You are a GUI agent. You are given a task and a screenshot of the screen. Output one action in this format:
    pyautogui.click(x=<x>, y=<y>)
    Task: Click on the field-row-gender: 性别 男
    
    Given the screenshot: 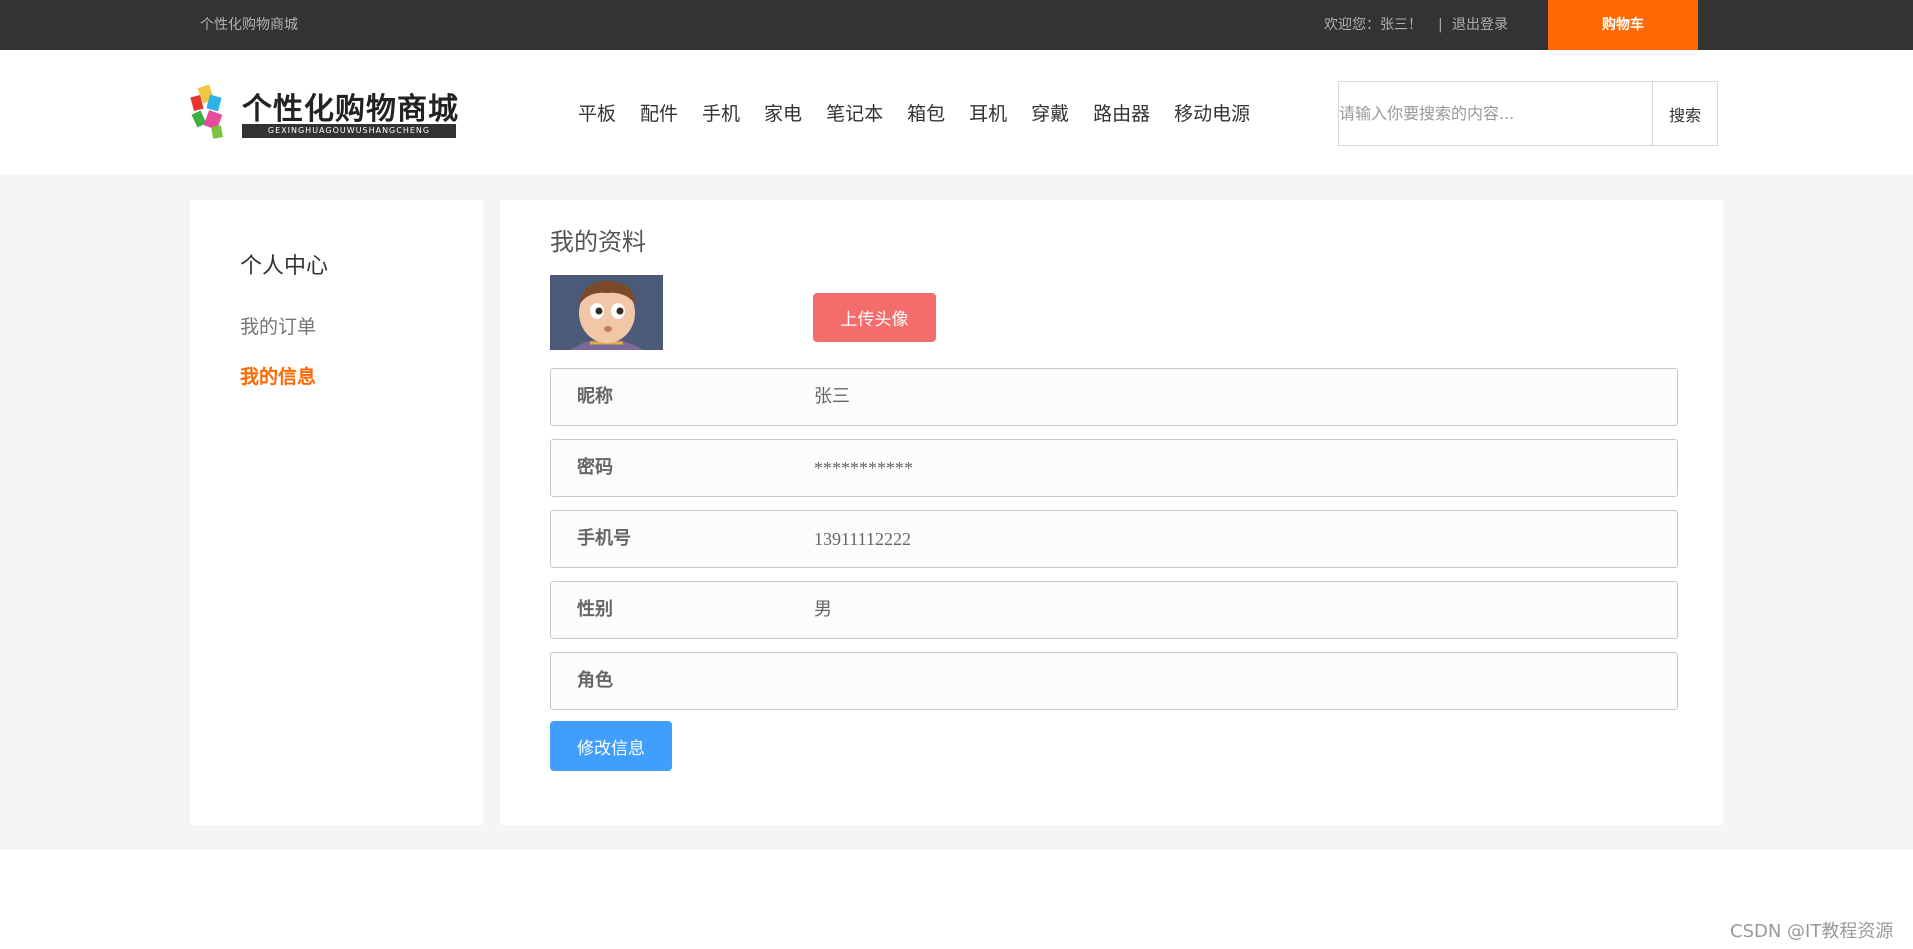 What is the action you would take?
    pyautogui.click(x=1114, y=610)
    